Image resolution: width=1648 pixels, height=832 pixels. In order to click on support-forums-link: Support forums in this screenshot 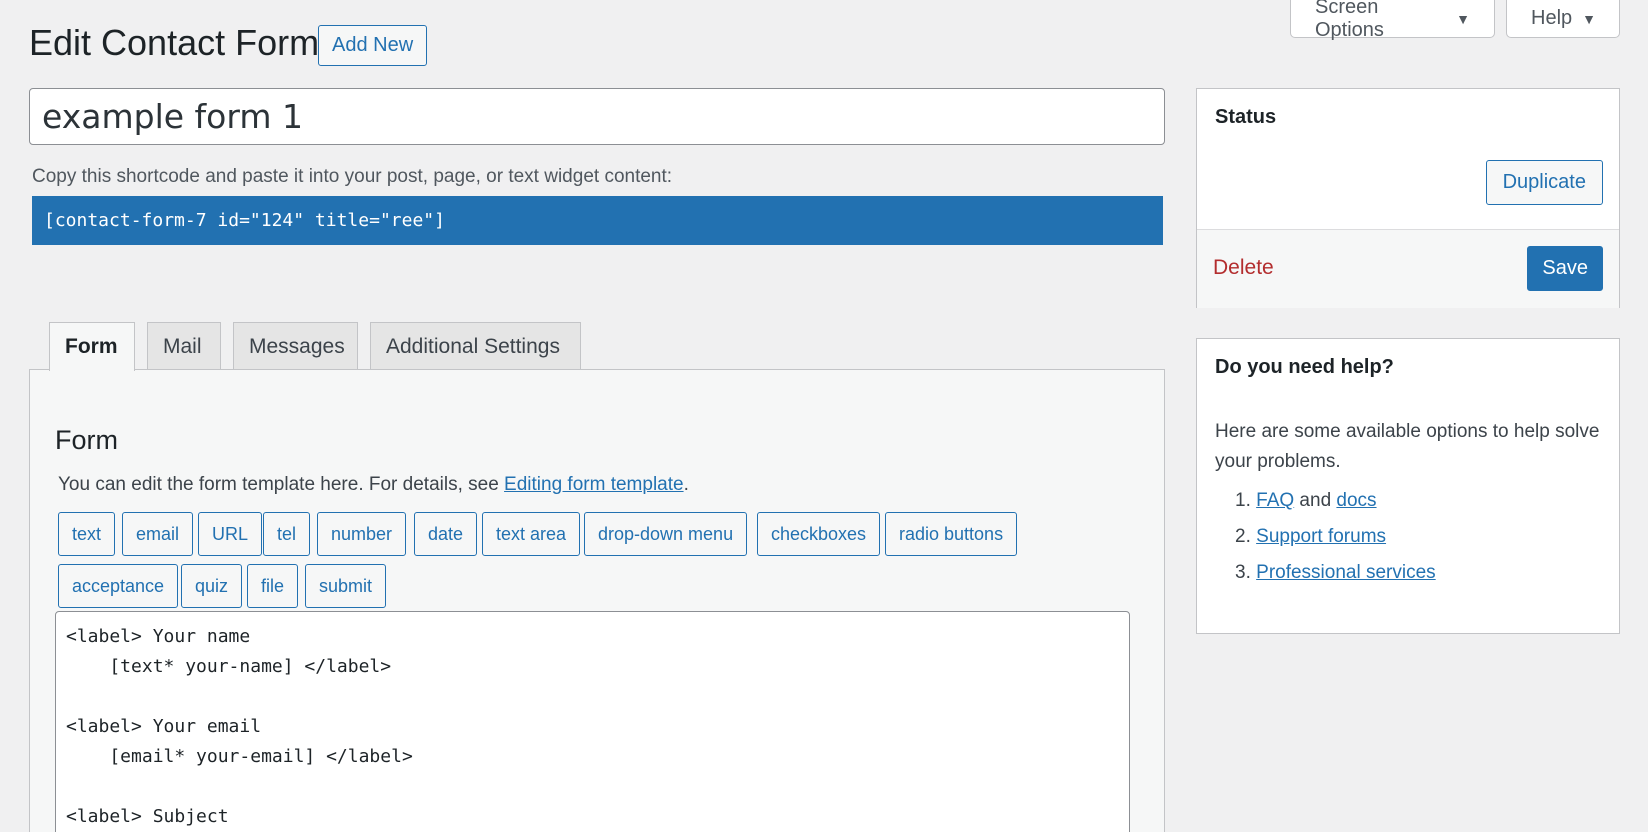, I will do `click(1321, 536)`.